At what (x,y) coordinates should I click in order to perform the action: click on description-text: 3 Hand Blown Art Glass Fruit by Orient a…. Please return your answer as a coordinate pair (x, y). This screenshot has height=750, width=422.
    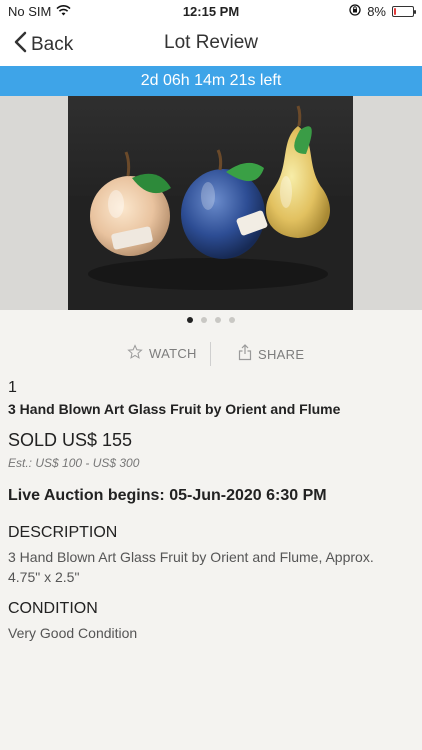
    Looking at the image, I should click on (191, 567).